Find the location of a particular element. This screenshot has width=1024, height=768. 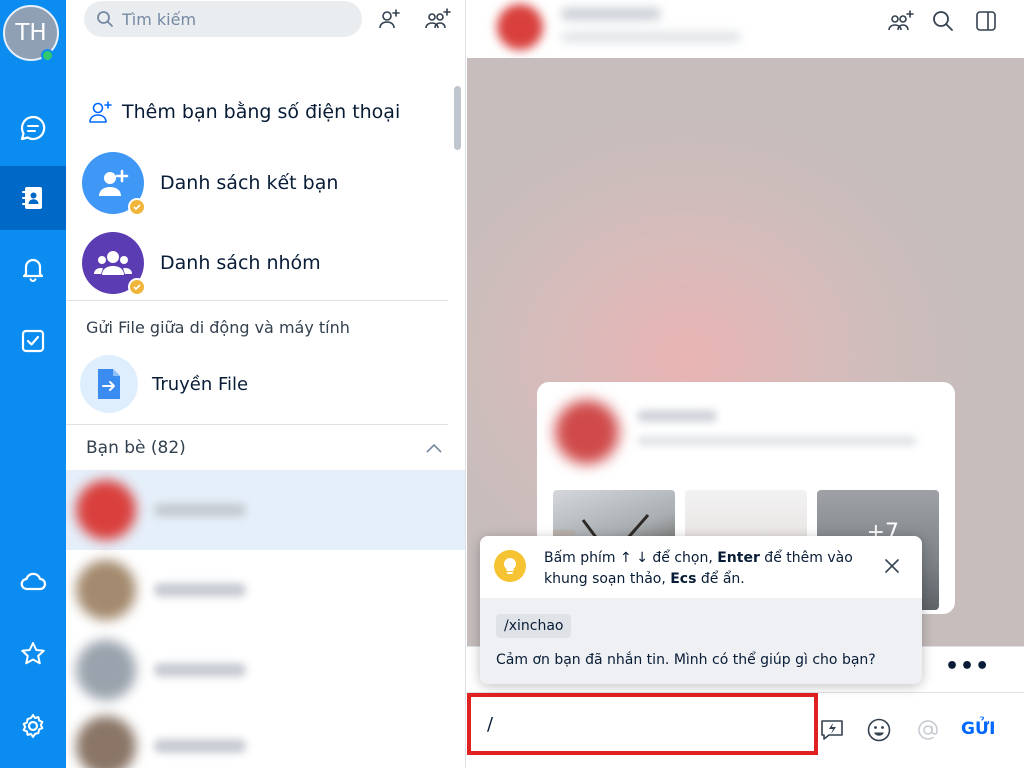

search-input is located at coordinates (232, 19).